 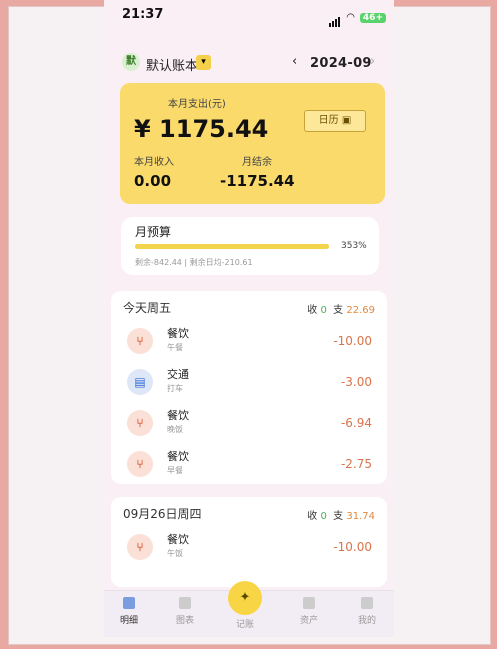 I want to click on tab-label: 我的, so click(x=366, y=621).